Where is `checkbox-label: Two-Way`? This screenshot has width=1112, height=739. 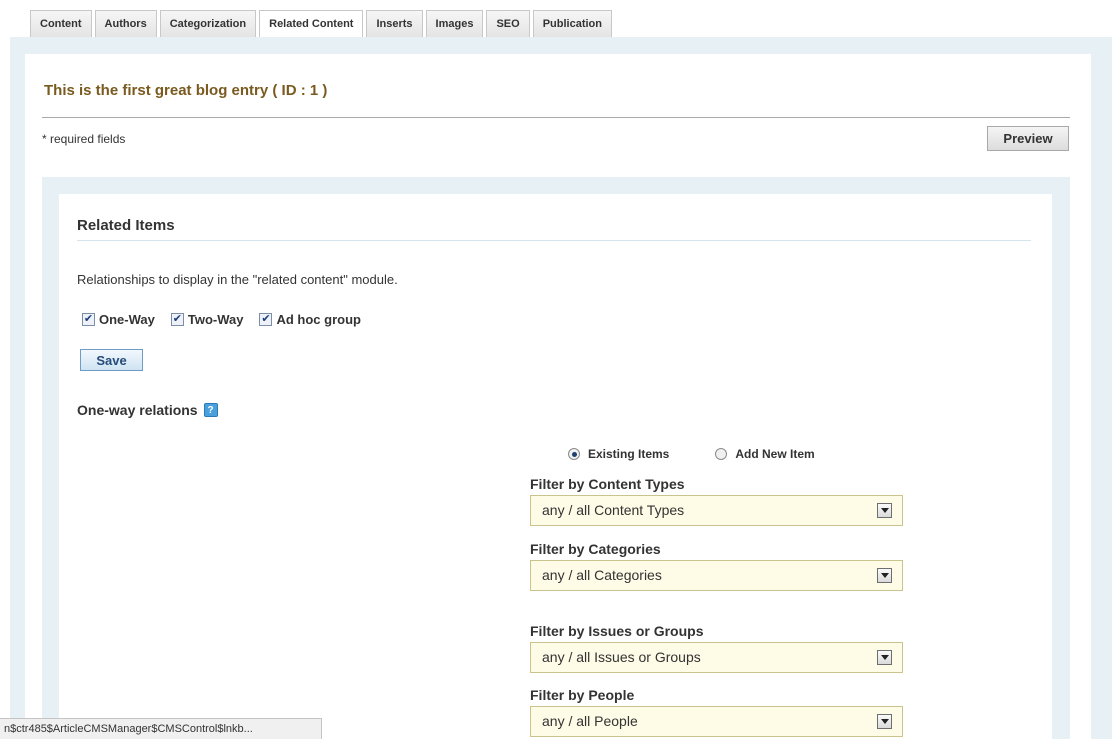 checkbox-label: Two-Way is located at coordinates (215, 319).